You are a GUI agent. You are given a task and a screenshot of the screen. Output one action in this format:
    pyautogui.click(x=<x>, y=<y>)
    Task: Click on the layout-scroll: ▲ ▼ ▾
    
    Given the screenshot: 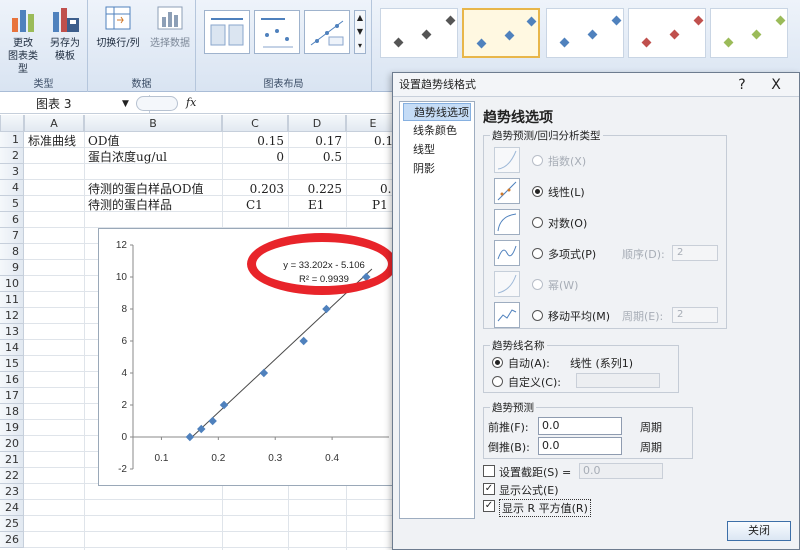 What is the action you would take?
    pyautogui.click(x=360, y=32)
    